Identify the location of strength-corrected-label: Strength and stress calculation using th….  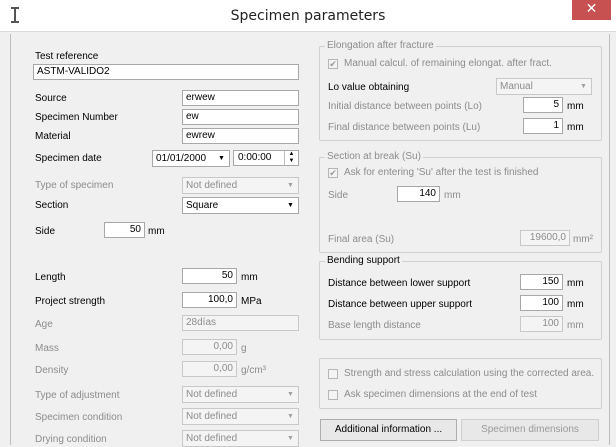
(469, 373).